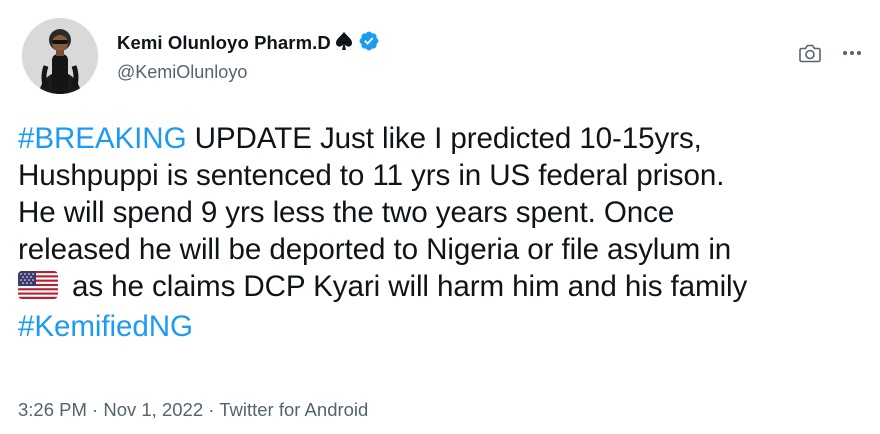  I want to click on us-flag-emoji, so click(38, 289).